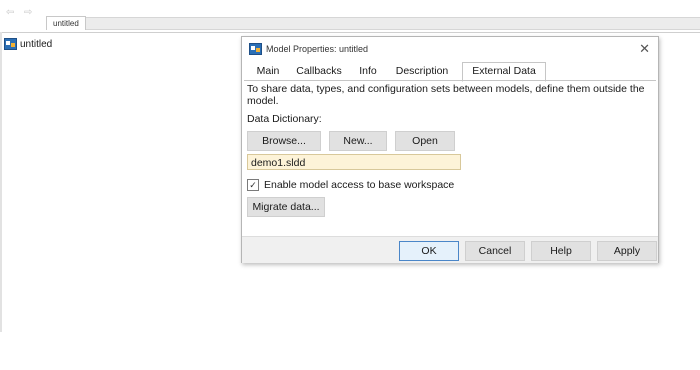 The image size is (700, 370). What do you see at coordinates (359, 185) in the screenshot?
I see `enable-base-workspace-label: Enable model access to base workspace` at bounding box center [359, 185].